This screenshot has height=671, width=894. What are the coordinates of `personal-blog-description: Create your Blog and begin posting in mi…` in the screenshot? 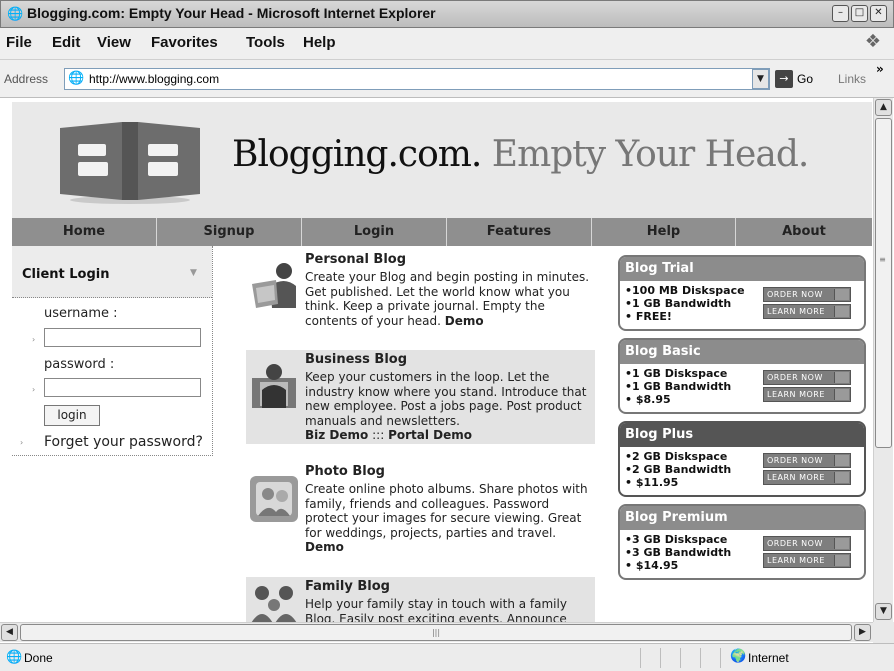 It's located at (448, 299).